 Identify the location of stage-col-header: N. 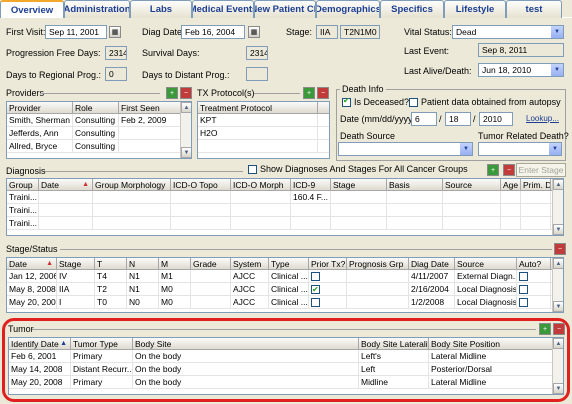
(143, 263).